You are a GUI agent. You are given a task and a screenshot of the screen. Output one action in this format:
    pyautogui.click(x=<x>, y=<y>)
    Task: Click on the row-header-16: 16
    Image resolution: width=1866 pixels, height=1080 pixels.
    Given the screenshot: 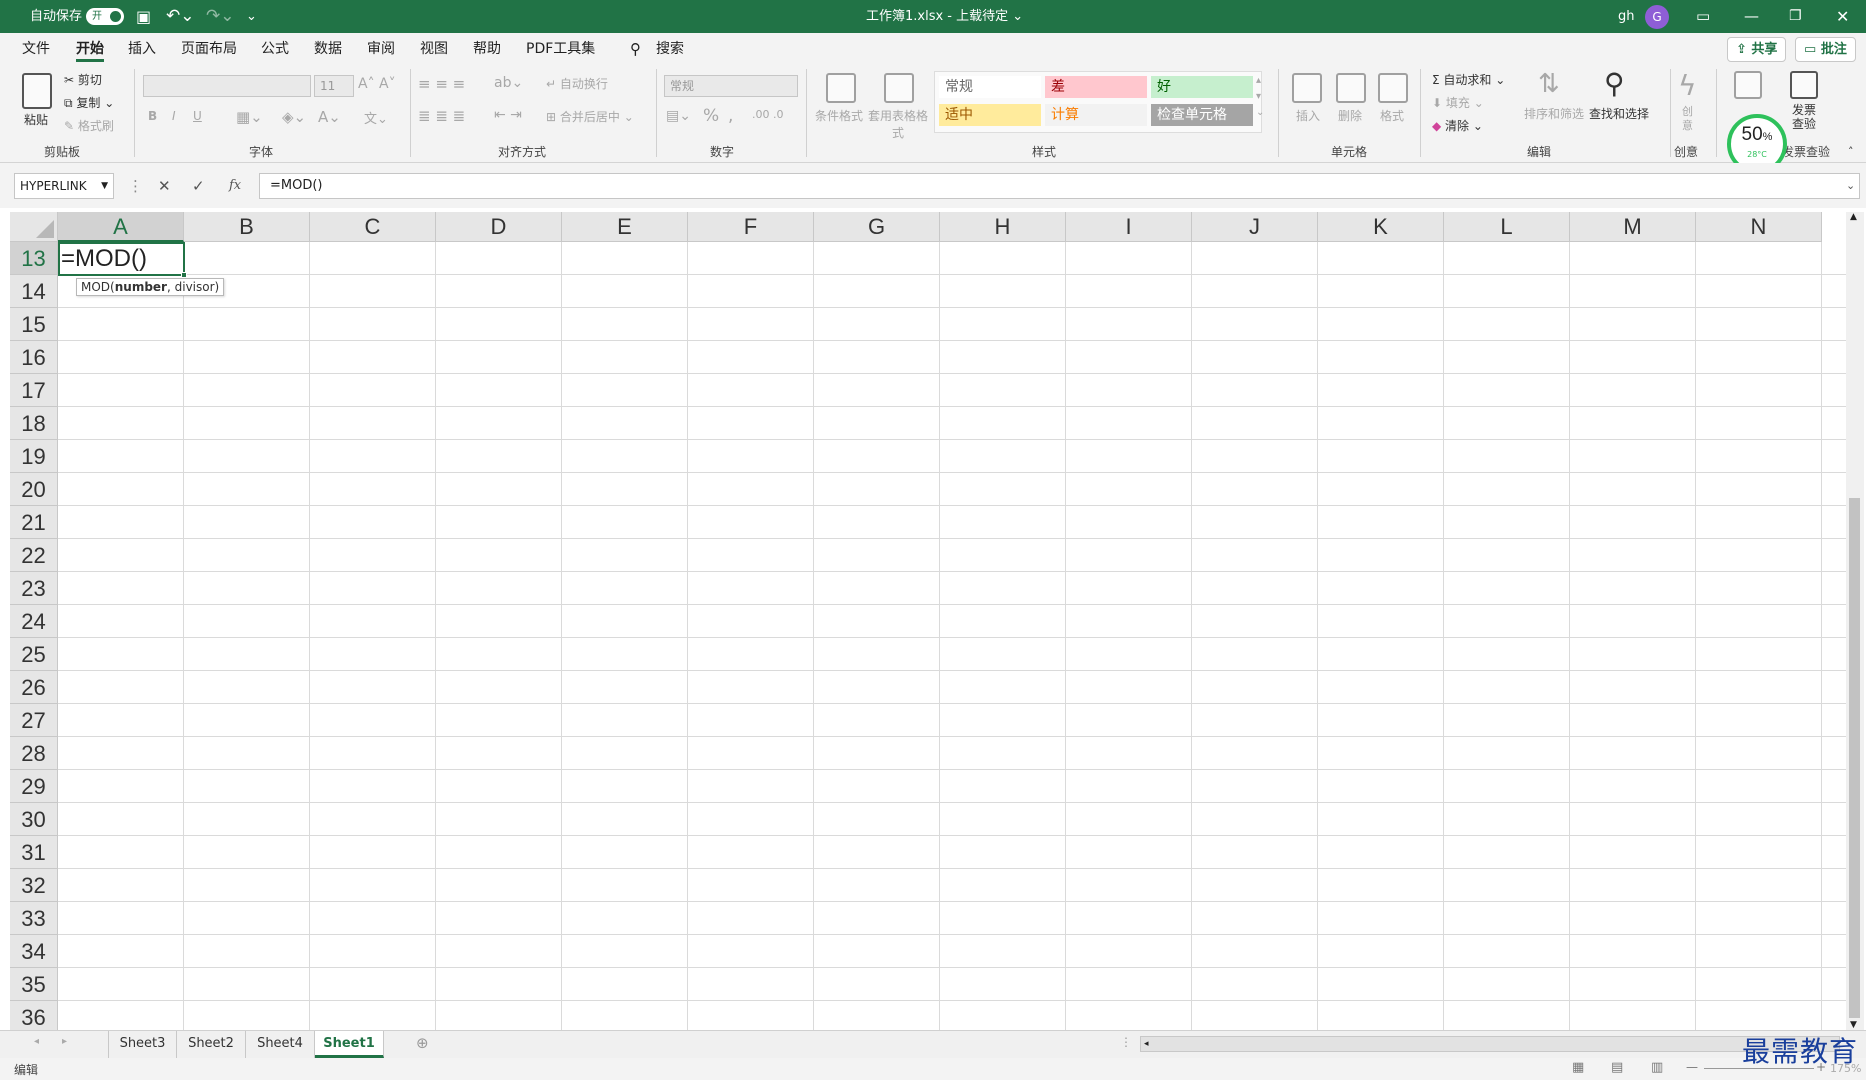 What is the action you would take?
    pyautogui.click(x=34, y=357)
    